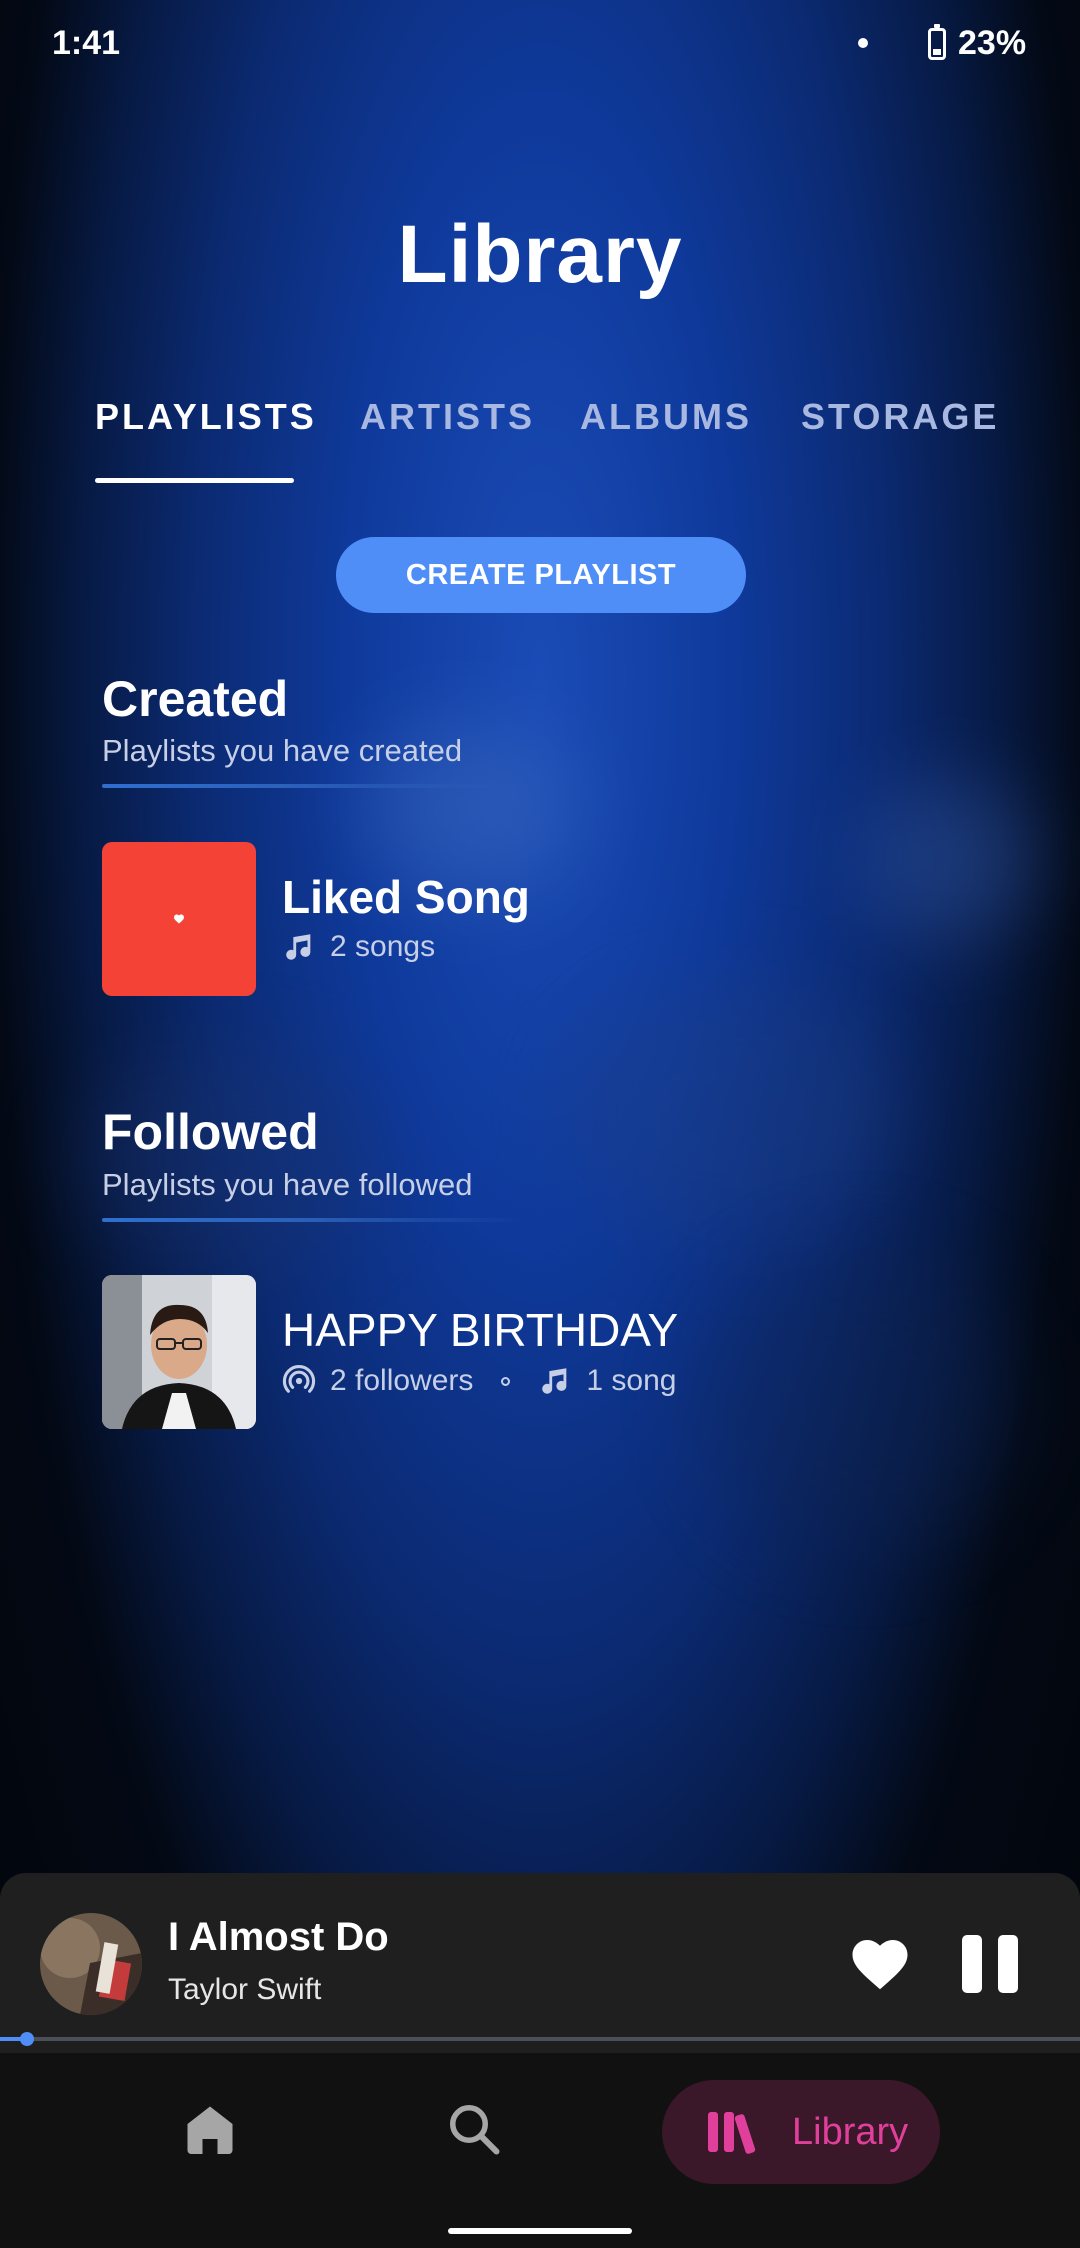 Image resolution: width=1080 pixels, height=2248 pixels. What do you see at coordinates (480, 1330) in the screenshot?
I see `playlist-title: HAPPY BIRTHDAY` at bounding box center [480, 1330].